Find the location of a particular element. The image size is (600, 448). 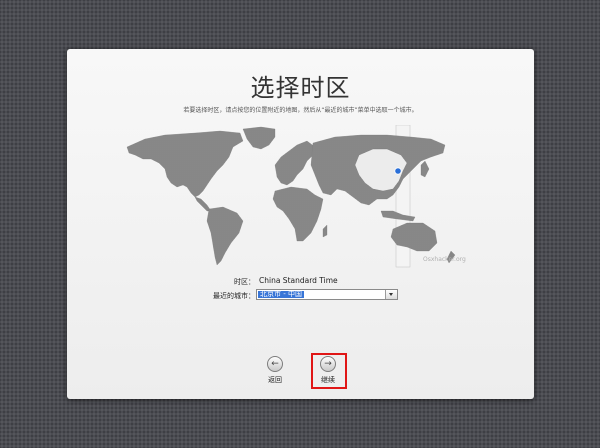

back-button: ← 返回 is located at coordinates (275, 370).